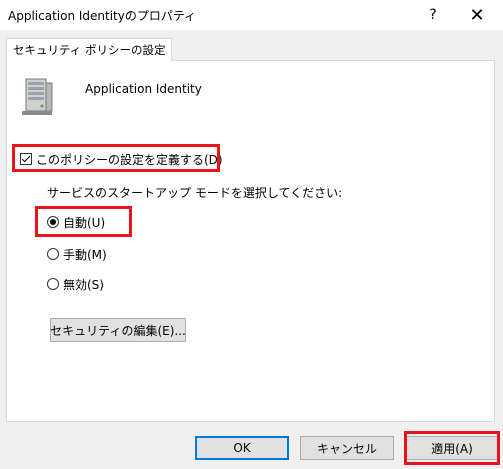  Describe the element at coordinates (89, 49) in the screenshot. I see `tab-security-policy: セキュリティ ポリシーの設定` at that location.